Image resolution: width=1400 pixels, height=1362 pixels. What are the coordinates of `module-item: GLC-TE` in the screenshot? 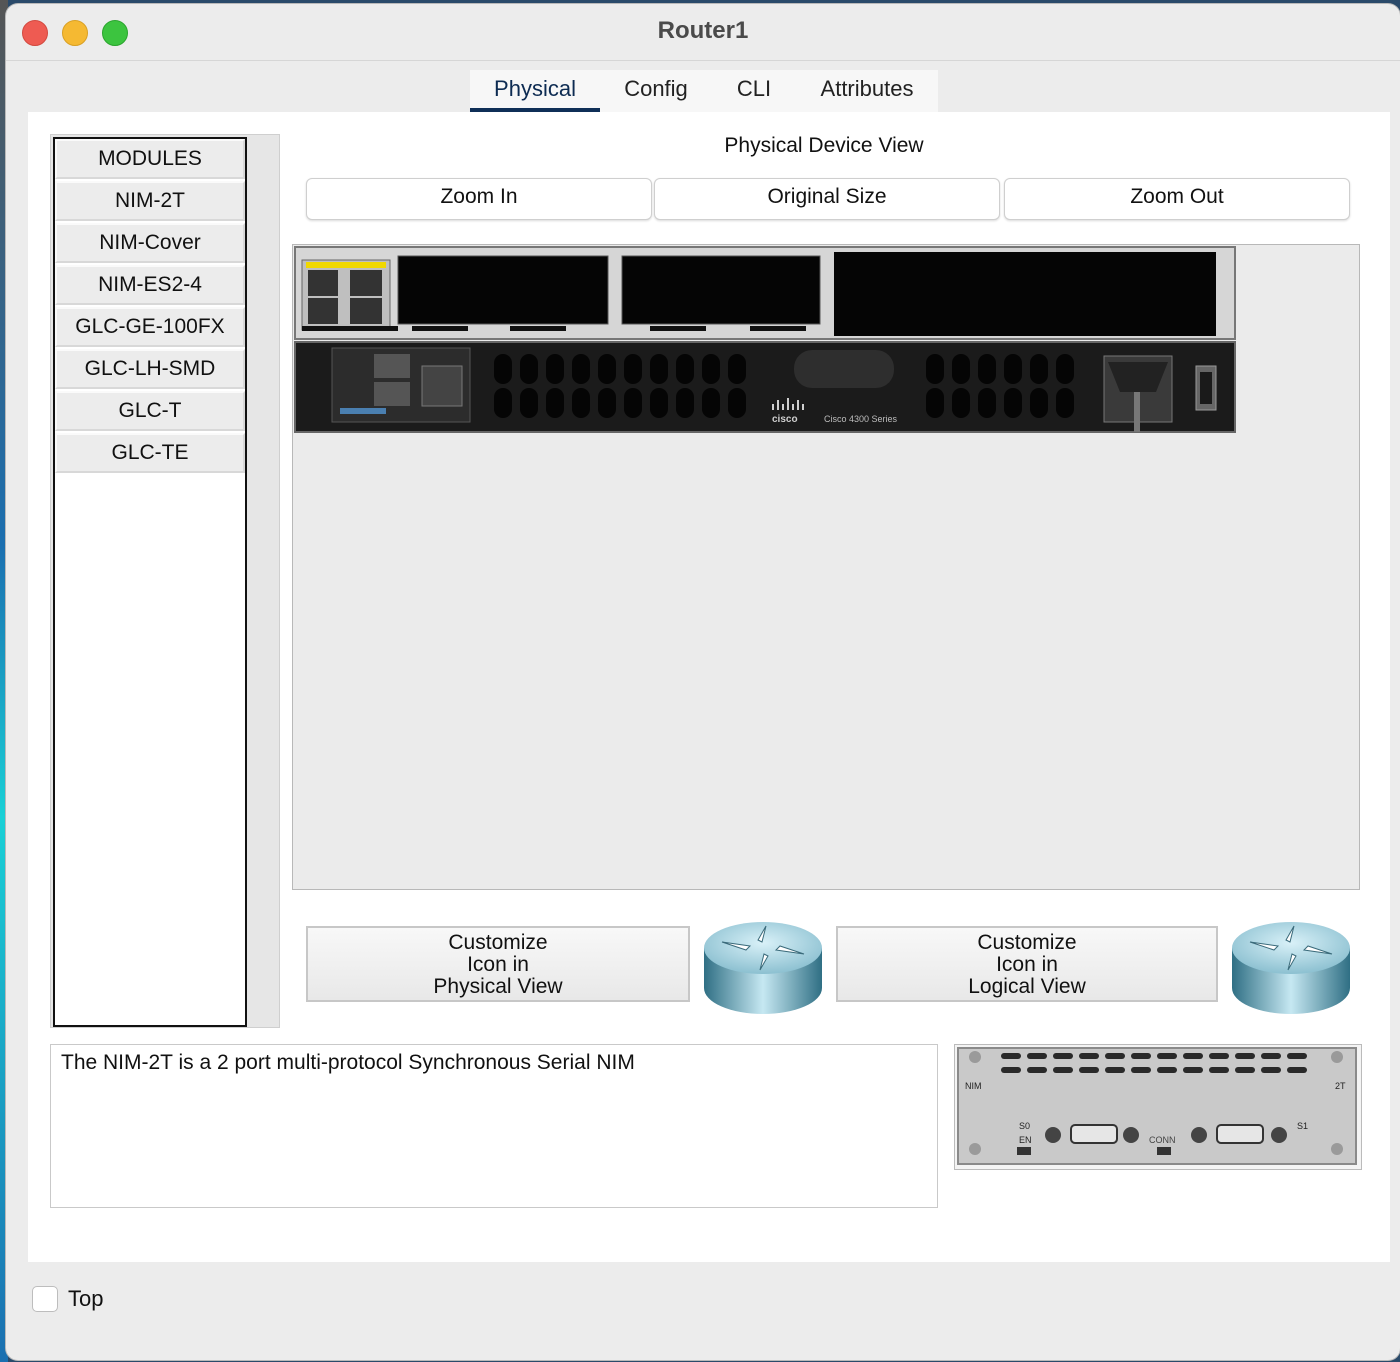 It's located at (150, 453).